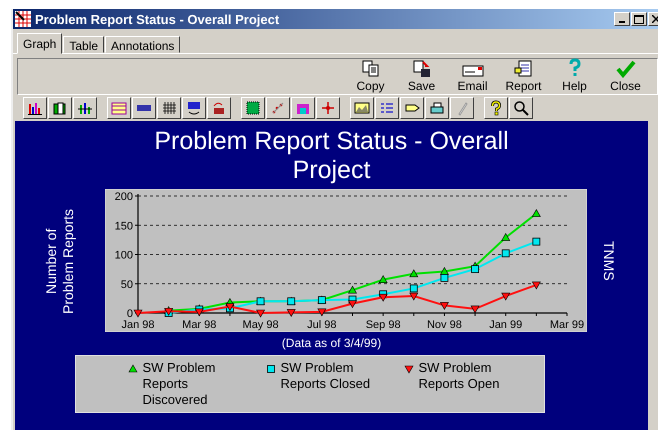 Image resolution: width=658 pixels, height=430 pixels. Describe the element at coordinates (138, 325) in the screenshot. I see `x-tick-label: Jan 98` at that location.